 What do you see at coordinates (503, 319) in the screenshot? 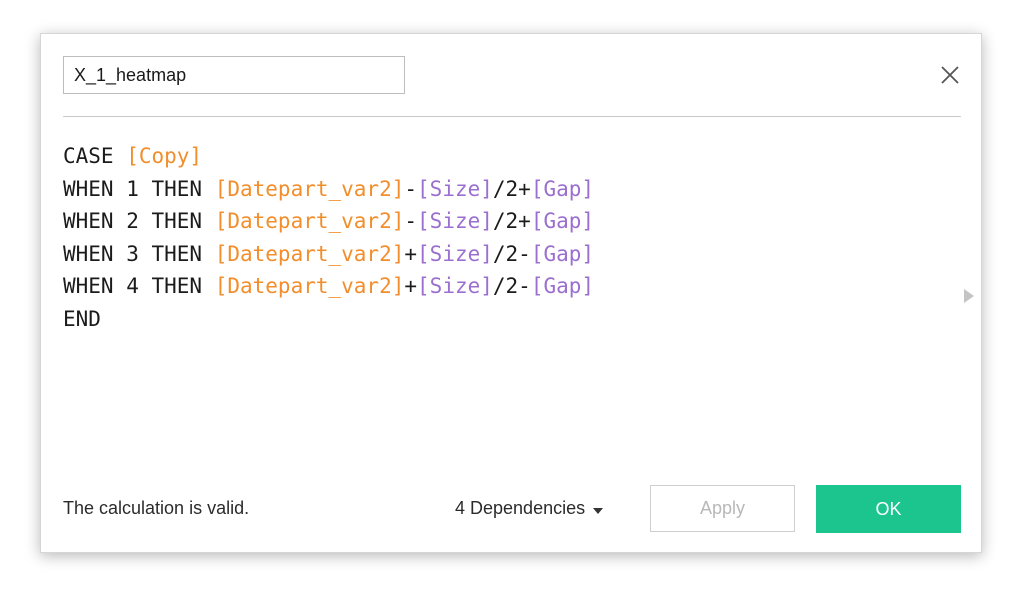
I see `code-line: END` at bounding box center [503, 319].